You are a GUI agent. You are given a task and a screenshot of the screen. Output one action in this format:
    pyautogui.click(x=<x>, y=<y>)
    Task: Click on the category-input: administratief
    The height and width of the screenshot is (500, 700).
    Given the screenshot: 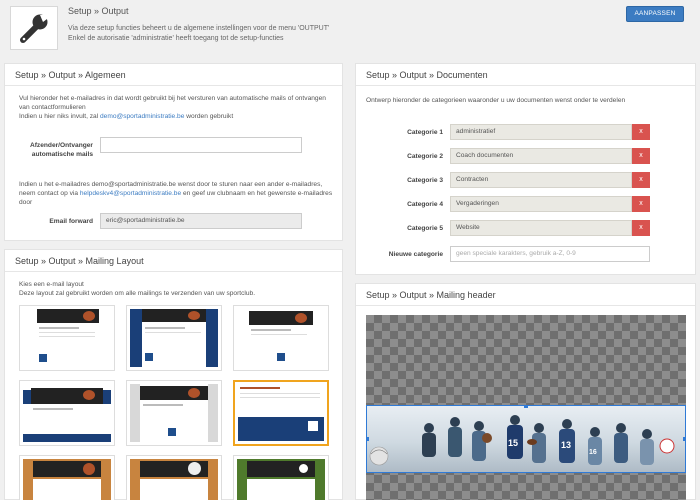 What is the action you would take?
    pyautogui.click(x=541, y=132)
    